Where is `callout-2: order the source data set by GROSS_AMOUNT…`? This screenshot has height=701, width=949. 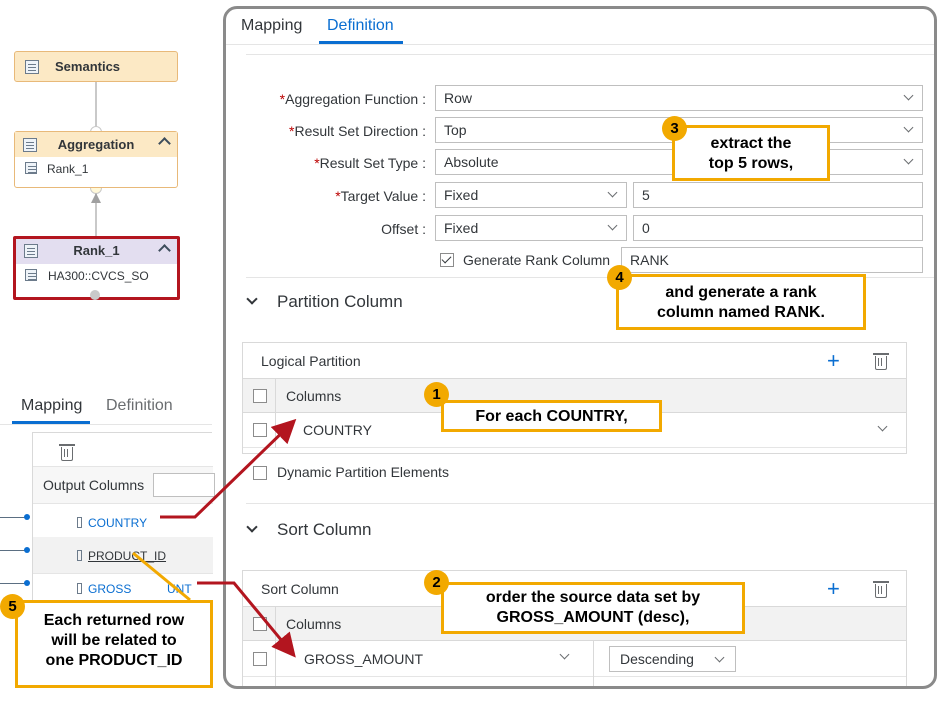
callout-2: order the source data set by GROSS_AMOUNT… is located at coordinates (593, 608).